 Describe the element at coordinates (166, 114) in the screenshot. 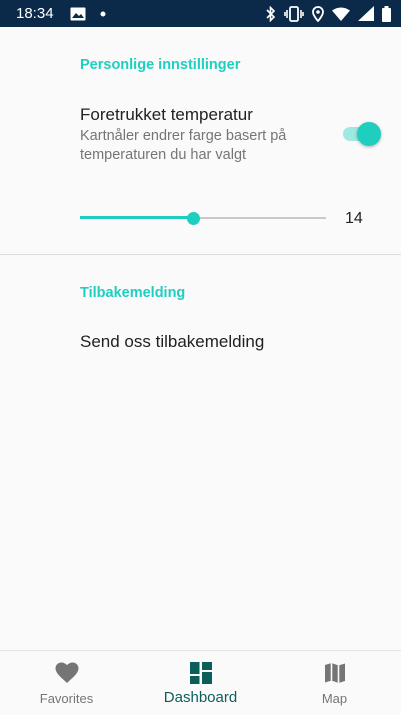

I see `preferred-temperature-title: Foretrukket temperatur` at that location.